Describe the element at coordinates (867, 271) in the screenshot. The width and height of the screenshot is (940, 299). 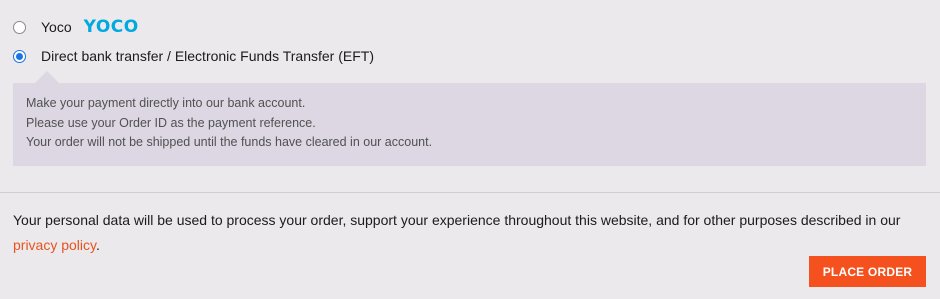
I see `place-order-button: PLACE ORDER` at that location.